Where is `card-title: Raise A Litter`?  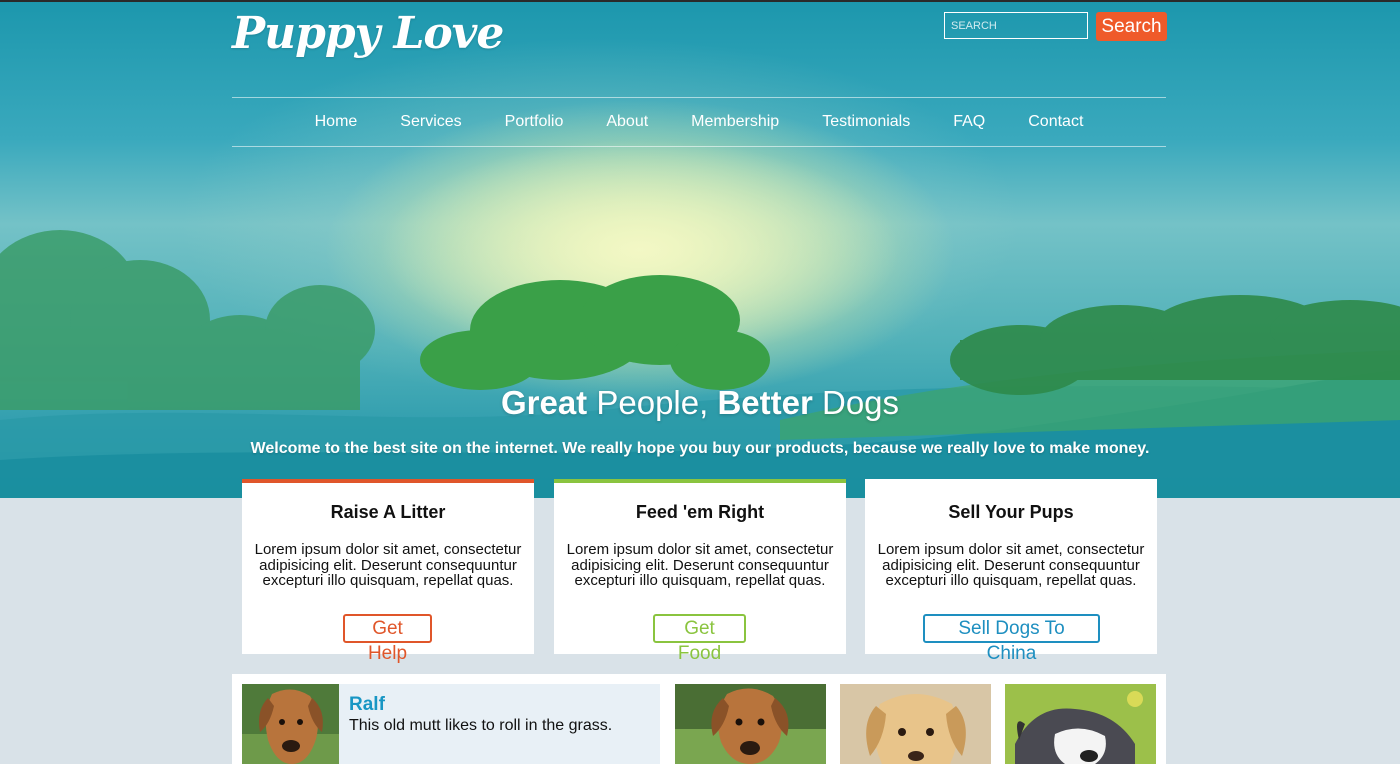 card-title: Raise A Litter is located at coordinates (388, 512).